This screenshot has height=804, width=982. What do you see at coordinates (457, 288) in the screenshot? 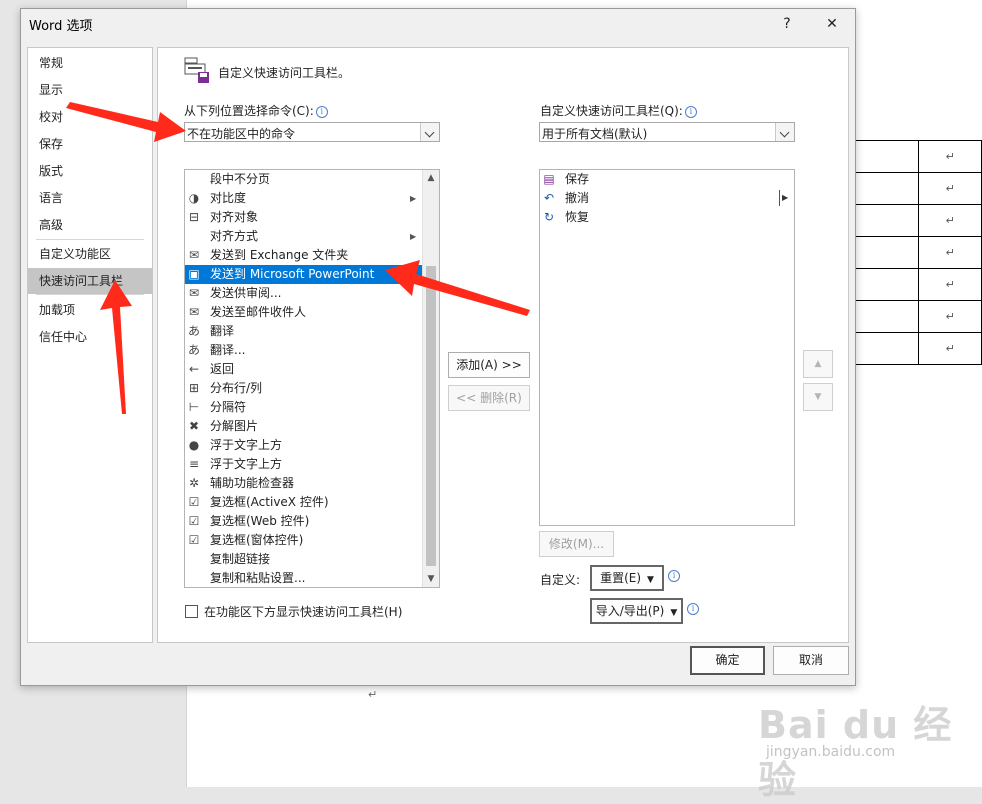
I see `arrow-to-powerpoint-item` at bounding box center [457, 288].